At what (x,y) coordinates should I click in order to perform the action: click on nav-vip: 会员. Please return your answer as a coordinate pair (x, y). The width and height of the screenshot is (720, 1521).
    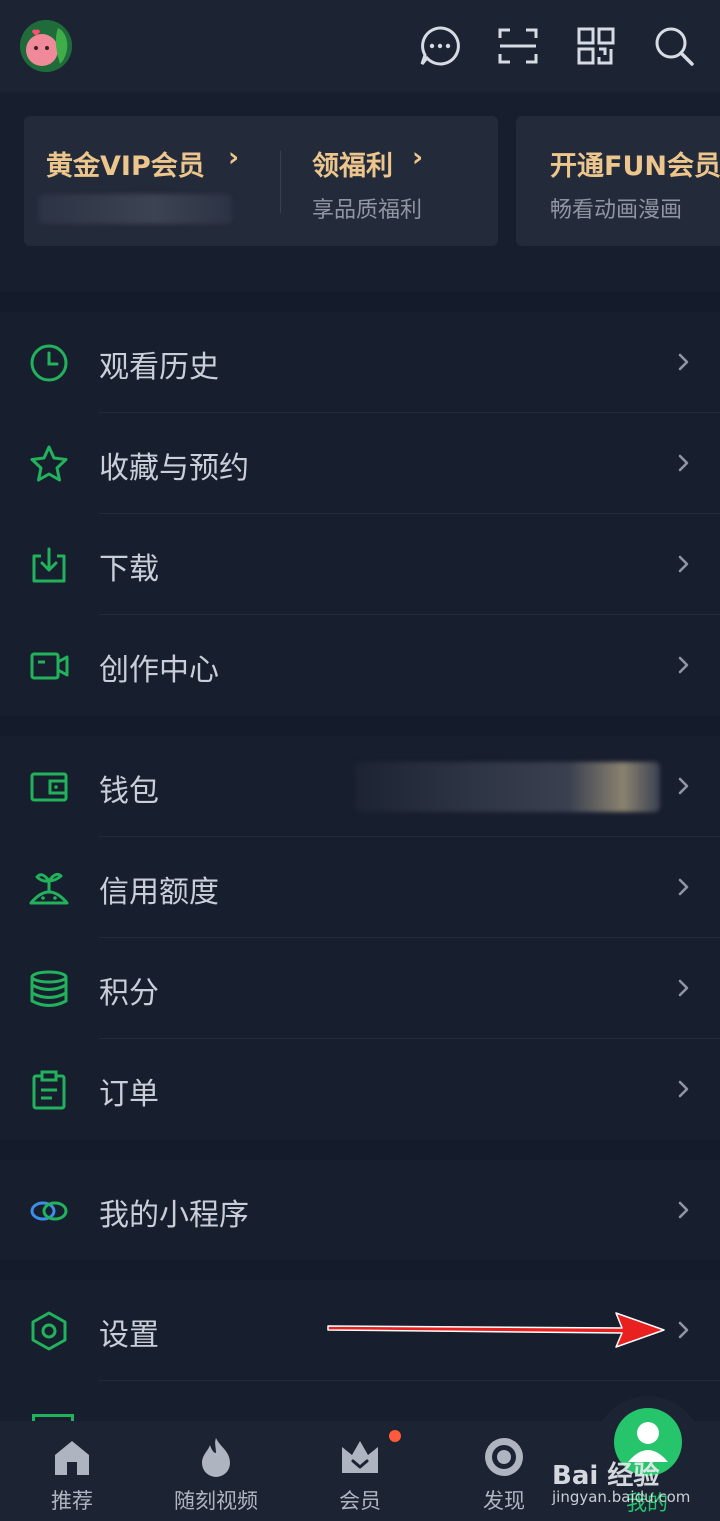
    Looking at the image, I should click on (360, 1471).